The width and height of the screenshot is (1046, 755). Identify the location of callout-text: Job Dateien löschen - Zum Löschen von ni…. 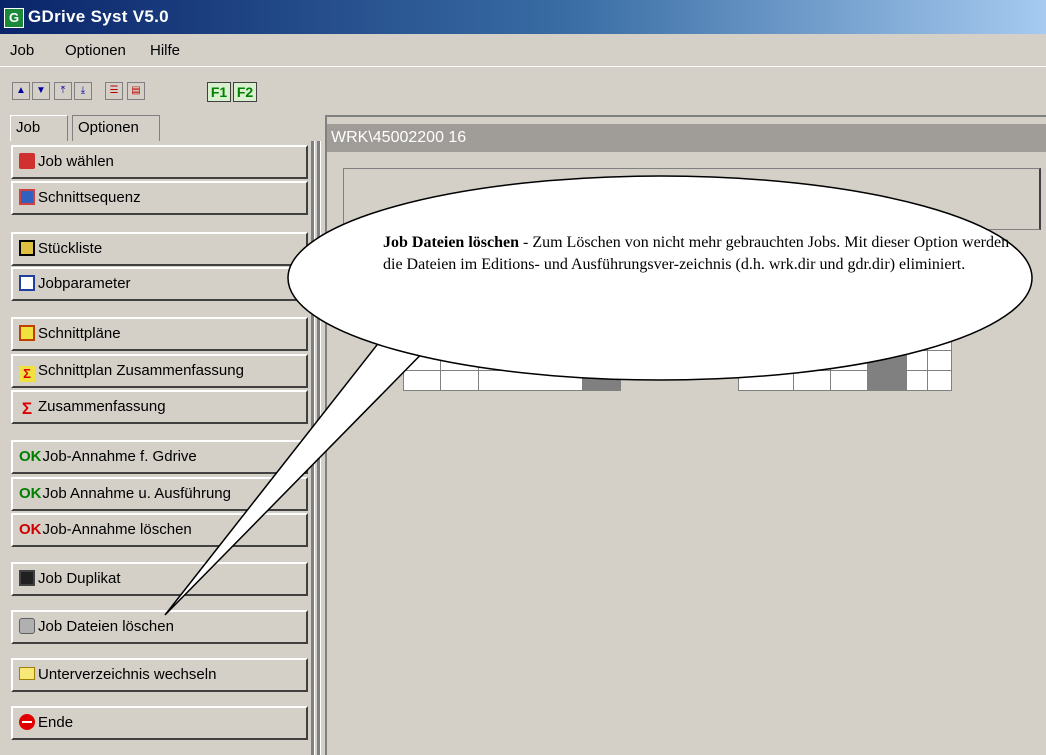
(703, 254).